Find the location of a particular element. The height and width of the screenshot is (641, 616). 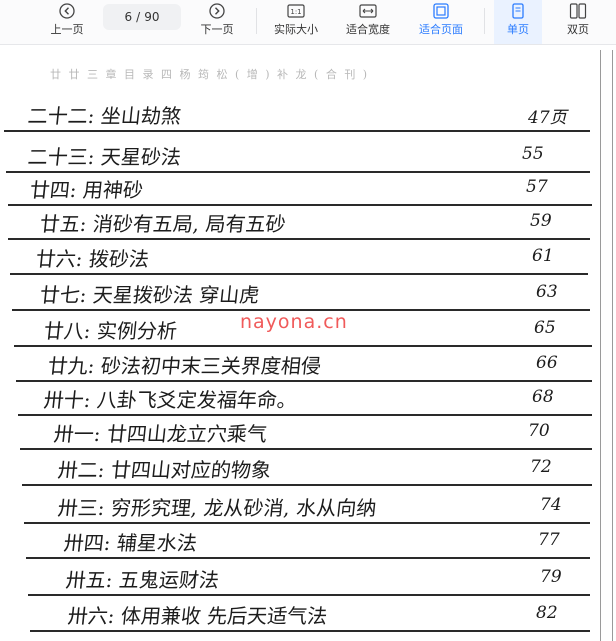

single-page-button: 单页 is located at coordinates (518, 22).